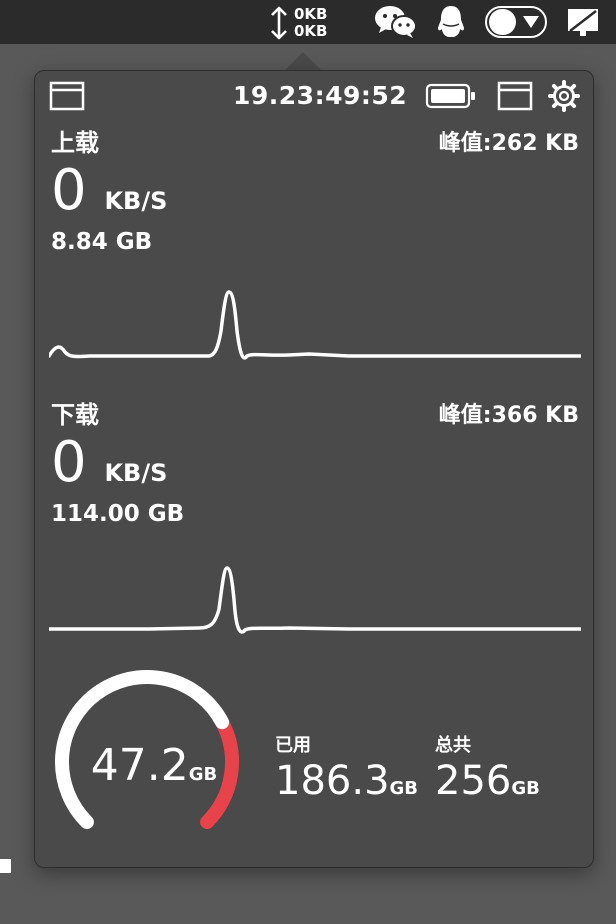 The image size is (616, 924). Describe the element at coordinates (311, 14) in the screenshot. I see `menubar-upload-speed: 0KB` at that location.